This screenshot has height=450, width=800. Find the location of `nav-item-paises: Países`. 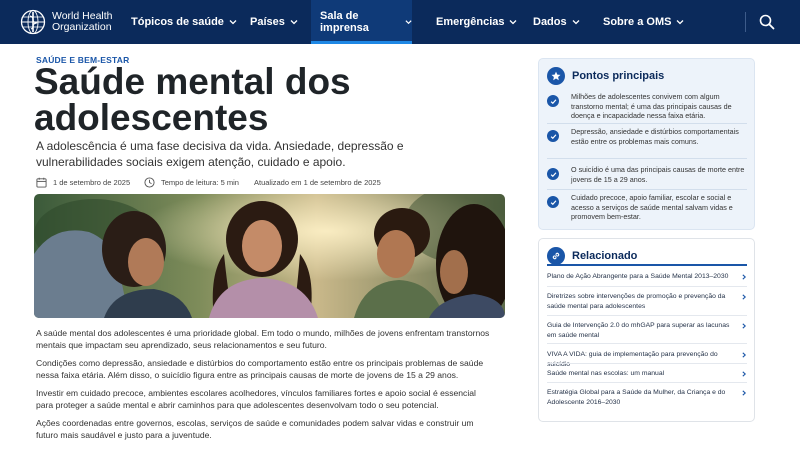

nav-item-paises: Países is located at coordinates (274, 22).